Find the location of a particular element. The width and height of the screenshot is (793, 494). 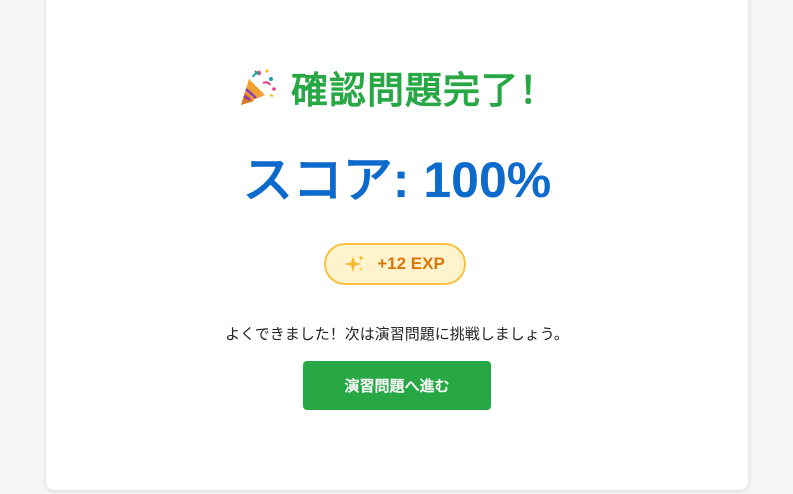

party-popper-icon is located at coordinates (257, 87).